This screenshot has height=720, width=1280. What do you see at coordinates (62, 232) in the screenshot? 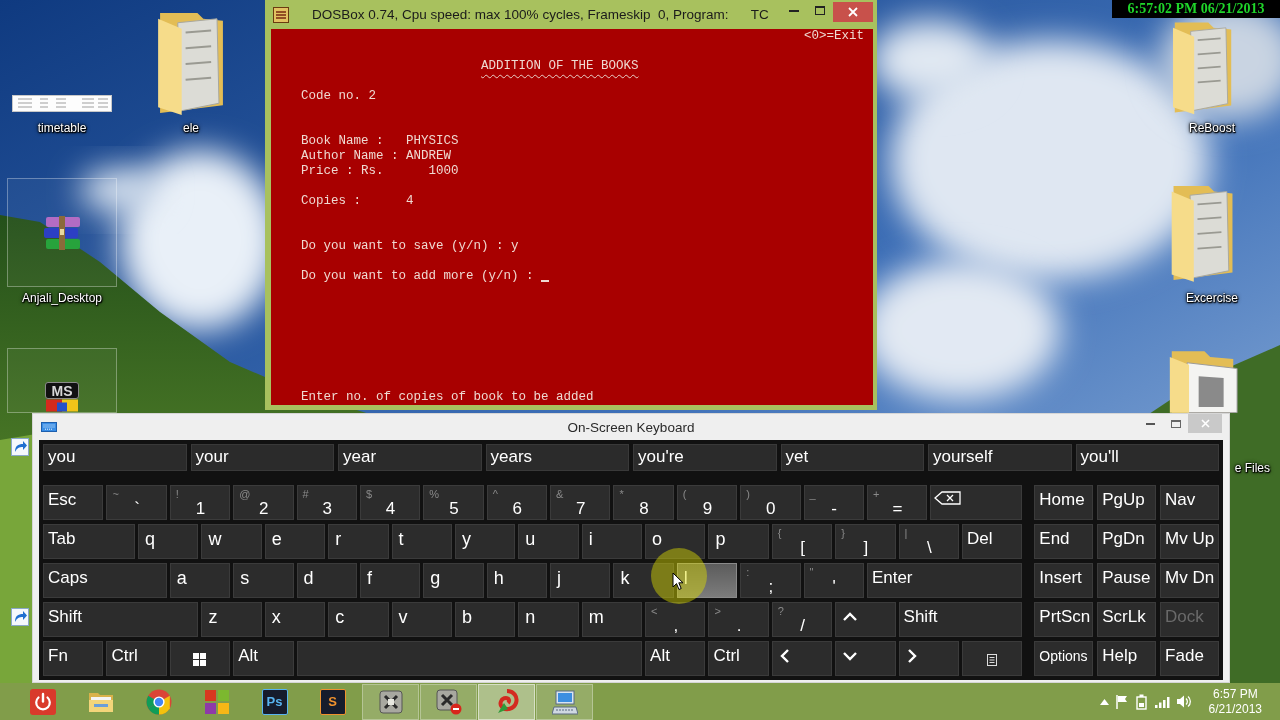
I see `archive-books-icon` at bounding box center [62, 232].